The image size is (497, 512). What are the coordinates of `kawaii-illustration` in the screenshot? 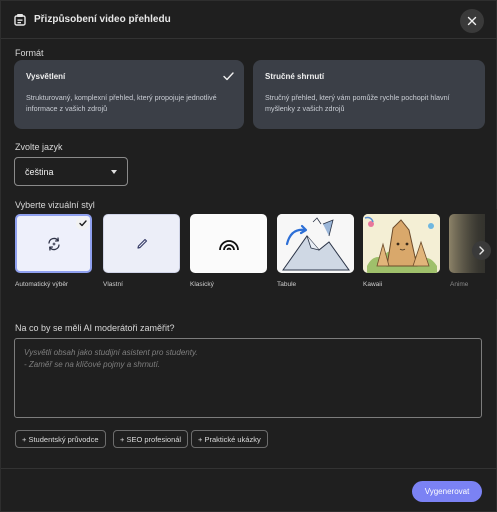 It's located at (401, 243).